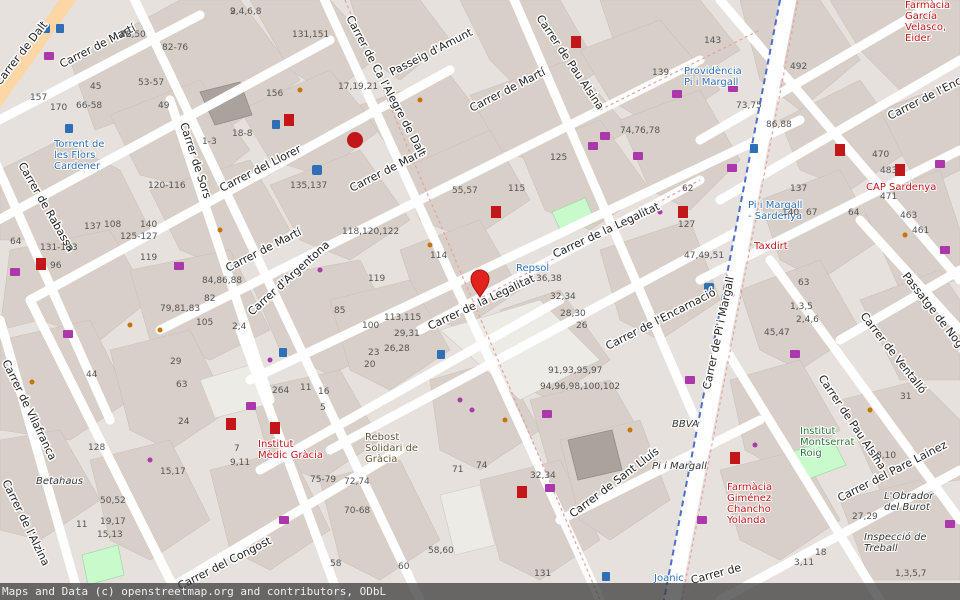  What do you see at coordinates (582, 326) in the screenshot?
I see `house-number: 26` at bounding box center [582, 326].